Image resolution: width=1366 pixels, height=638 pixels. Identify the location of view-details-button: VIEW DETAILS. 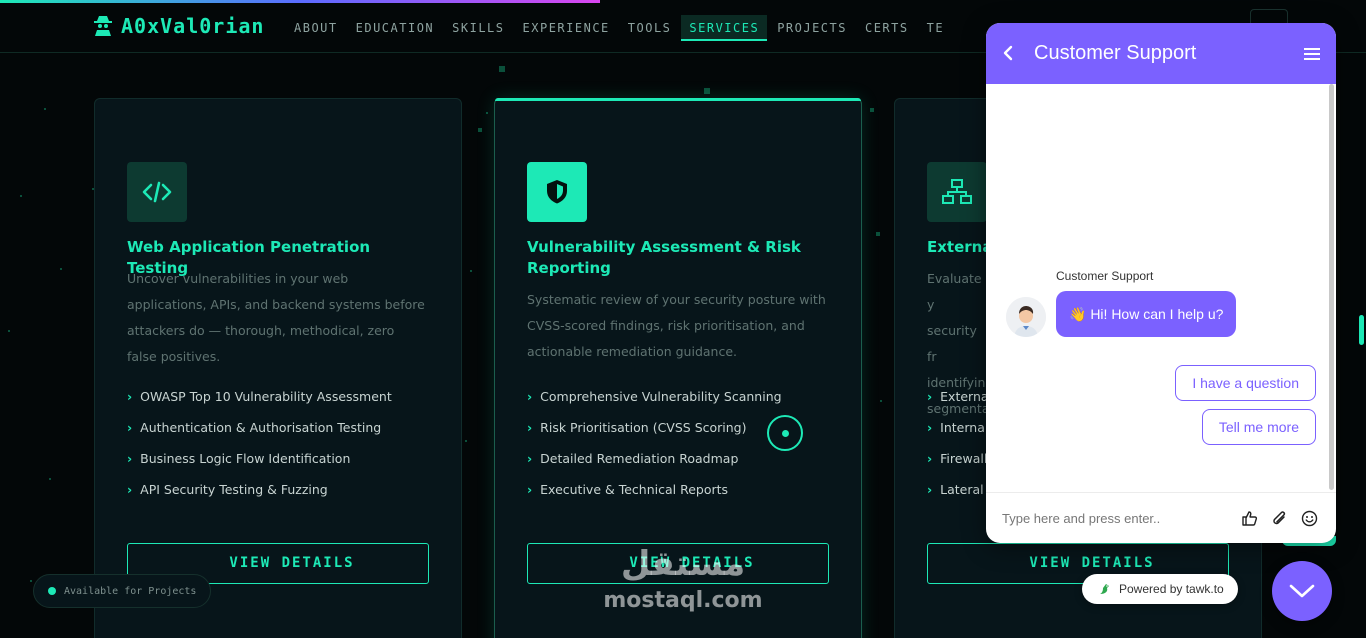
(678, 563).